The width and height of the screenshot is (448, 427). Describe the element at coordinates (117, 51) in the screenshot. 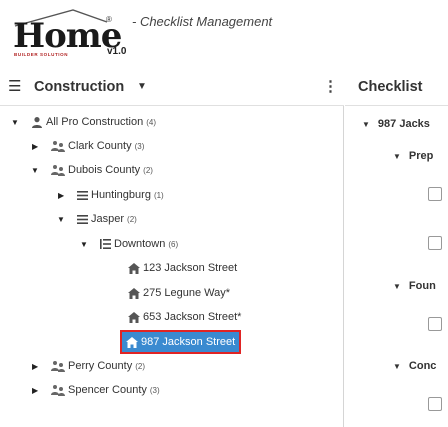

I see `app-version: v1.0` at that location.